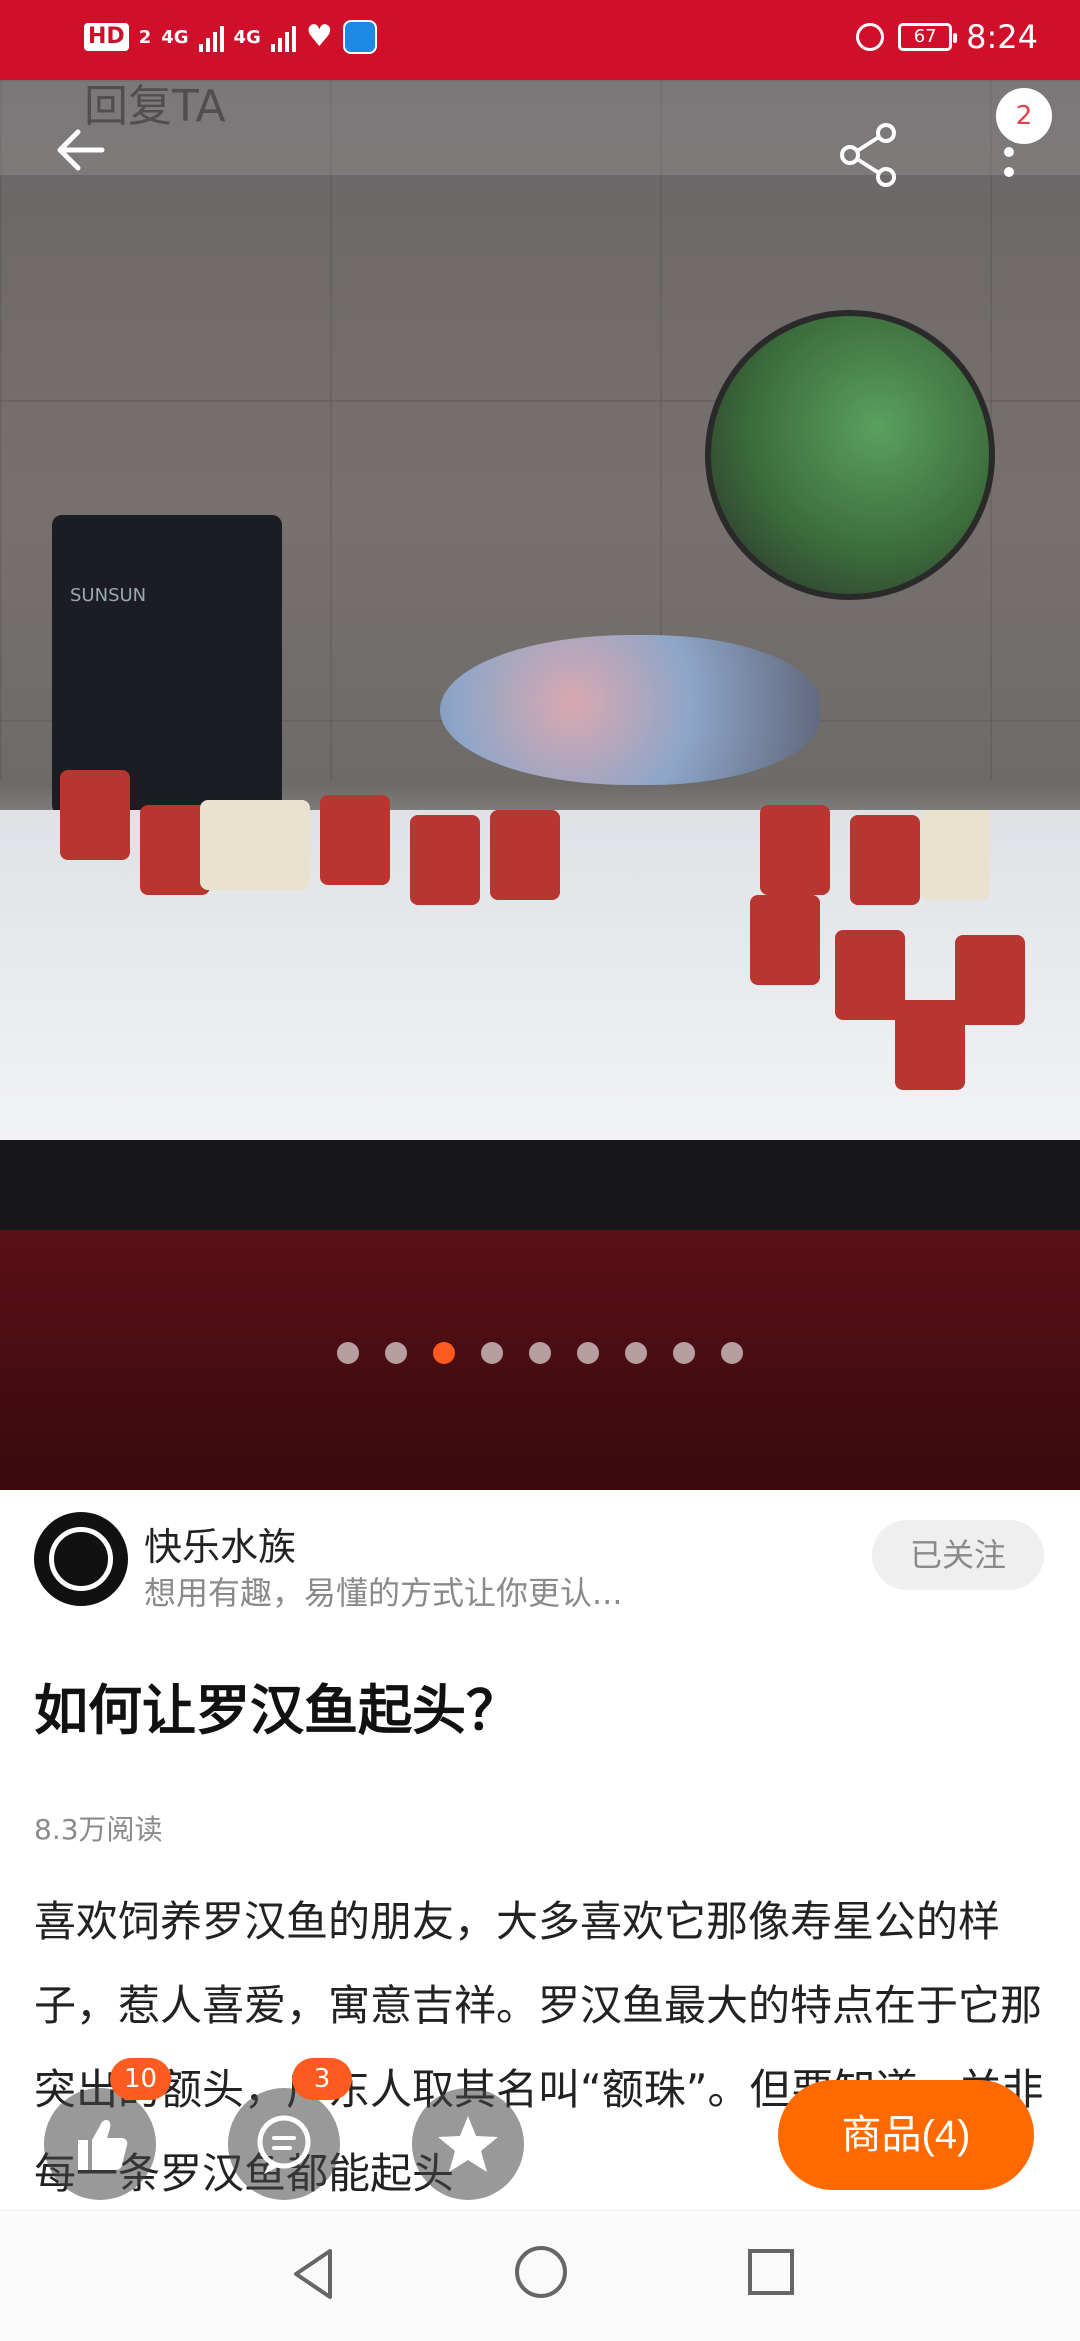 This screenshot has width=1080, height=2341. Describe the element at coordinates (906, 2135) in the screenshot. I see `goods-button: 商品(4)` at that location.